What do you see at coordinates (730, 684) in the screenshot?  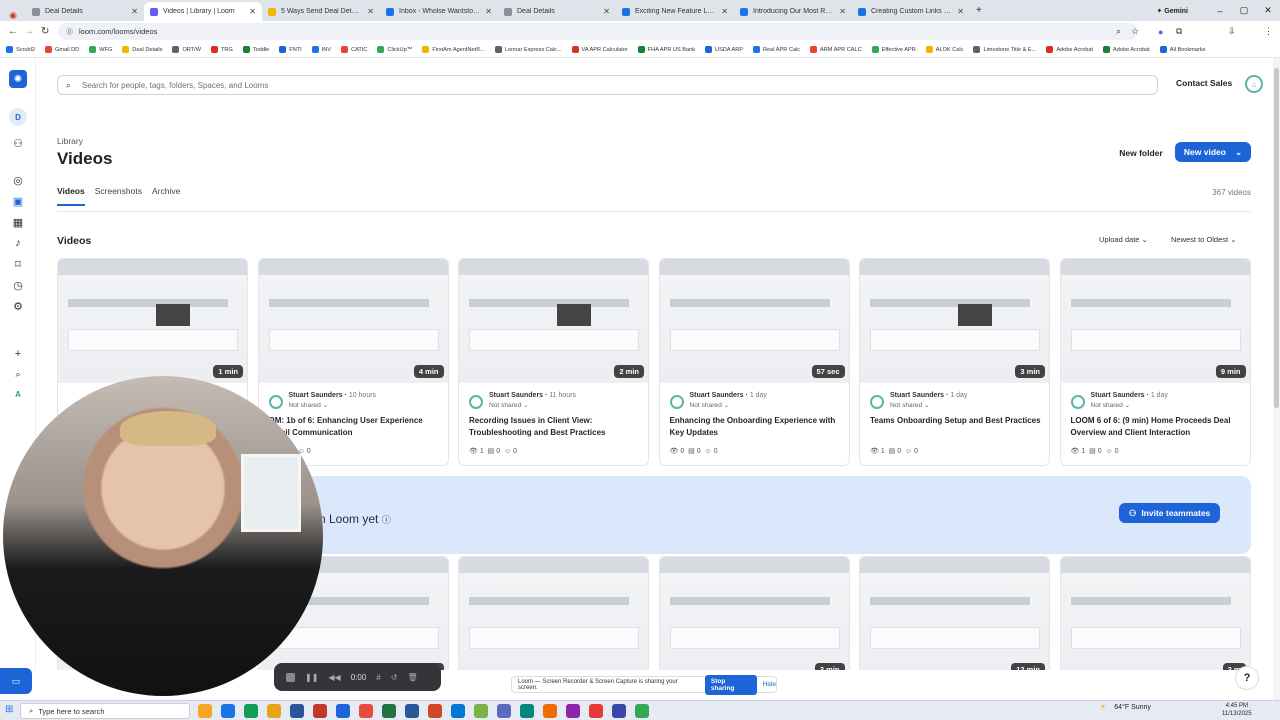 I see `stop-sharing-button: Stop sharing` at bounding box center [730, 684].